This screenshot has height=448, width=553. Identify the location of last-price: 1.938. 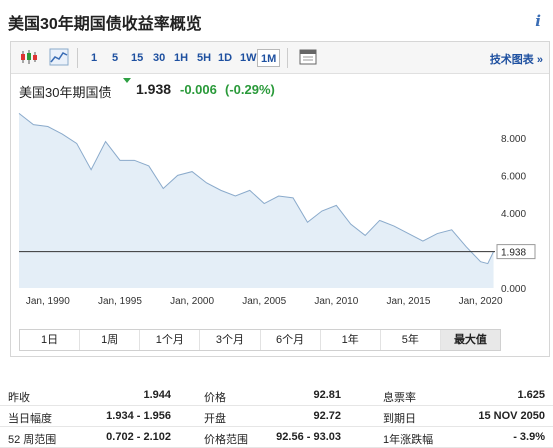
(154, 89).